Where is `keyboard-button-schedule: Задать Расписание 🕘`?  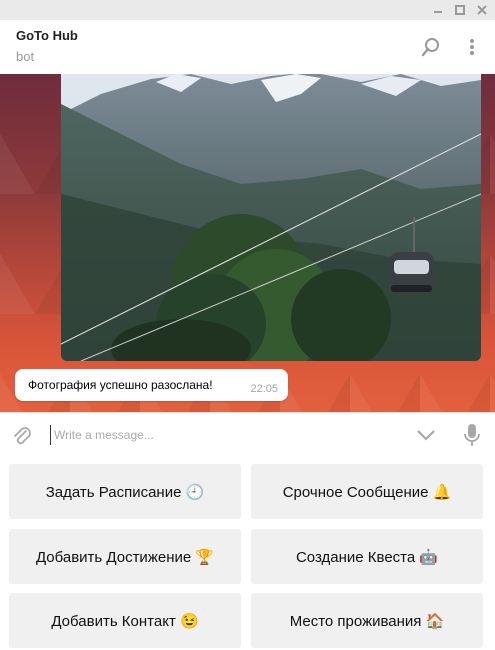 keyboard-button-schedule: Задать Расписание 🕘 is located at coordinates (125, 491).